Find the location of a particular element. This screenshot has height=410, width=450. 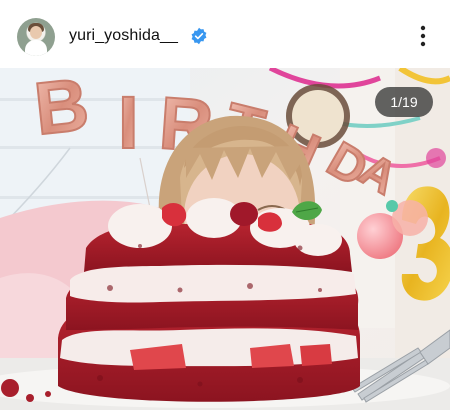

profile-avatar is located at coordinates (36, 37).